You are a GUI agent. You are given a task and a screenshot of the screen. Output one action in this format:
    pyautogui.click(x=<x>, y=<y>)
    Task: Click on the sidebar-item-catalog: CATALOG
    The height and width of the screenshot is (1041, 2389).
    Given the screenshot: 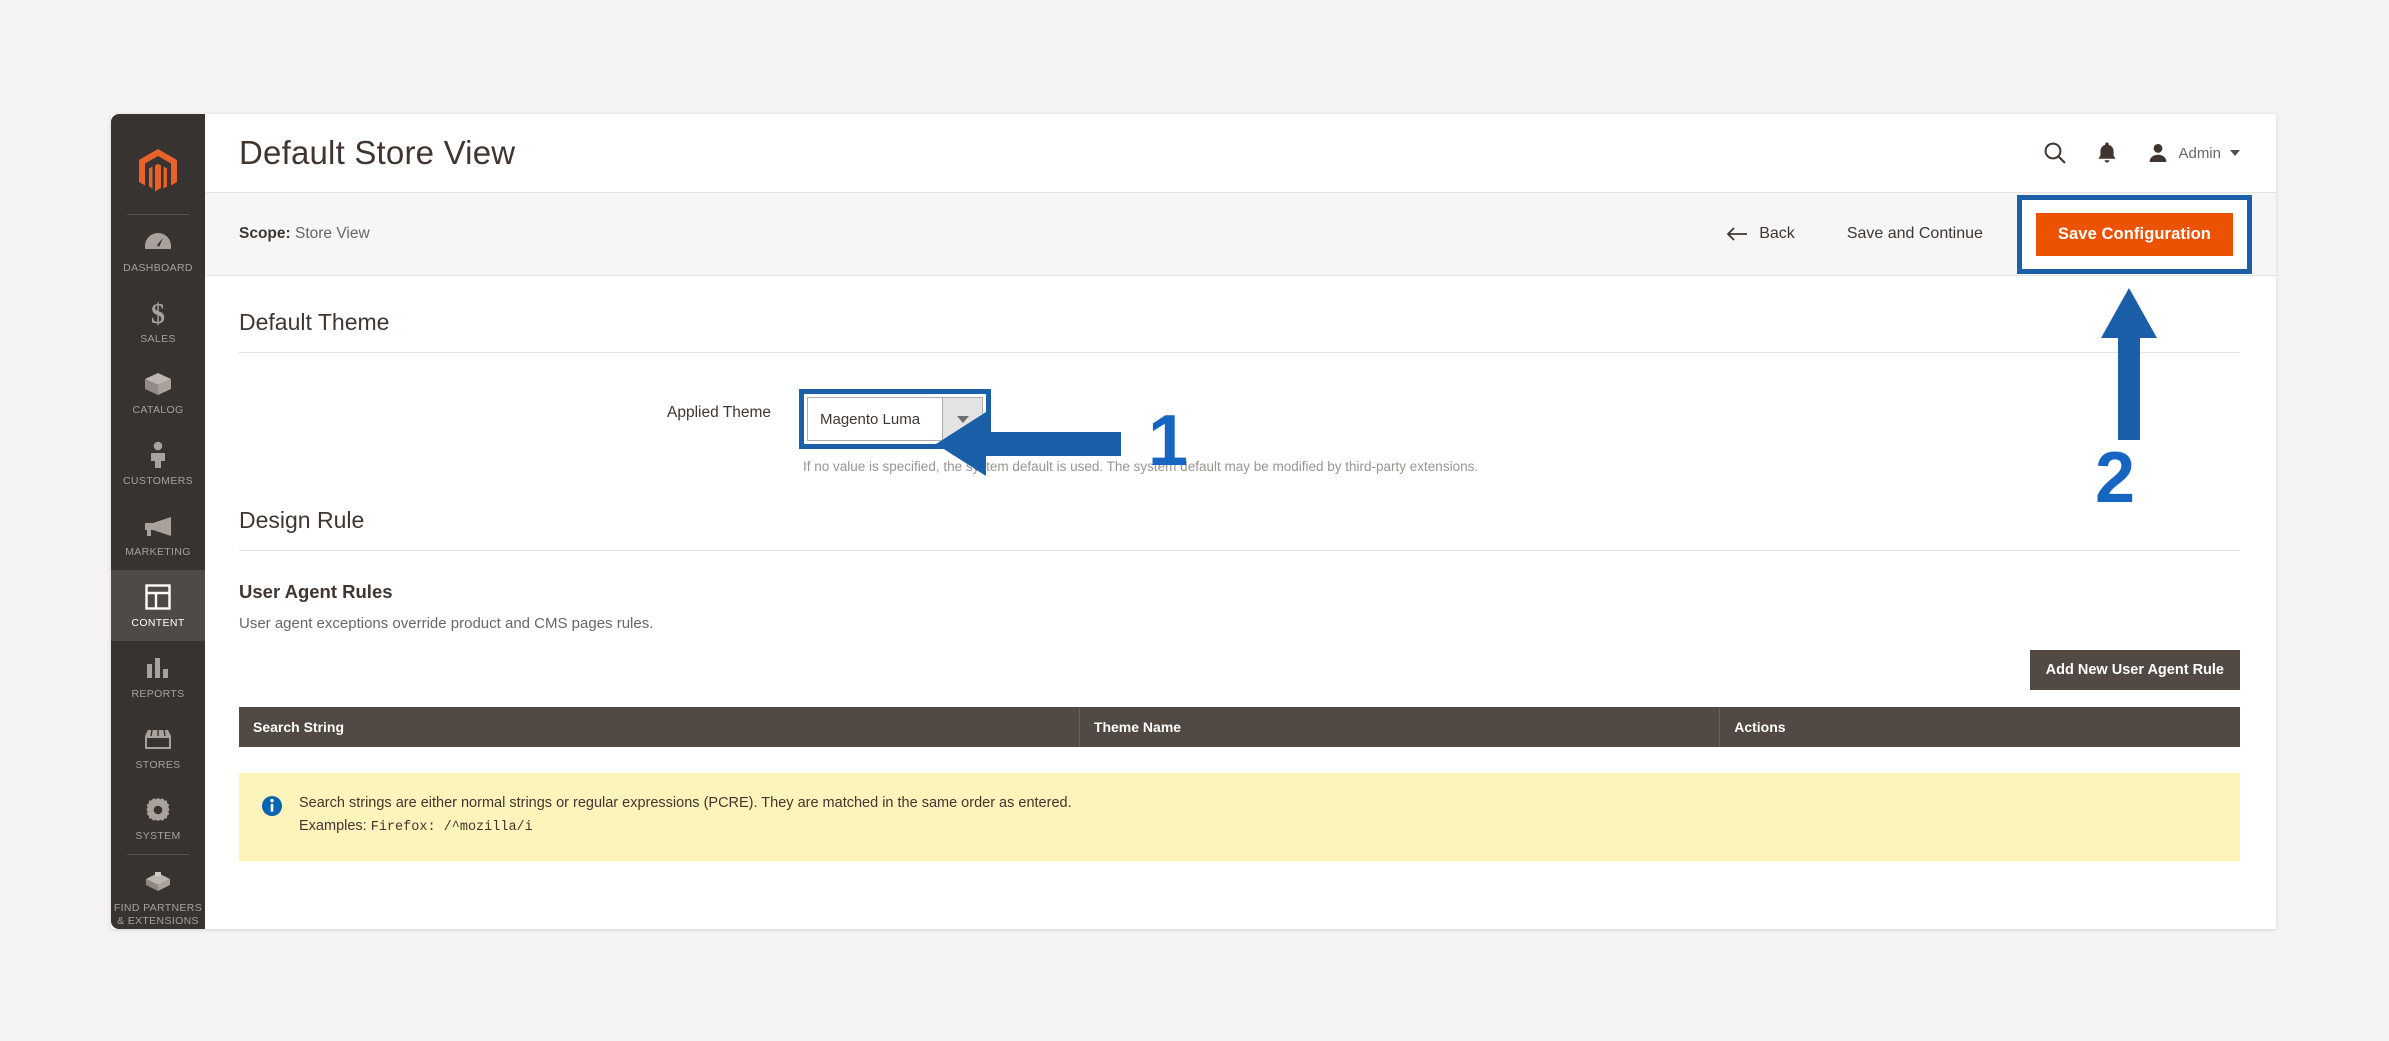 What is the action you would take?
    pyautogui.click(x=158, y=392)
    